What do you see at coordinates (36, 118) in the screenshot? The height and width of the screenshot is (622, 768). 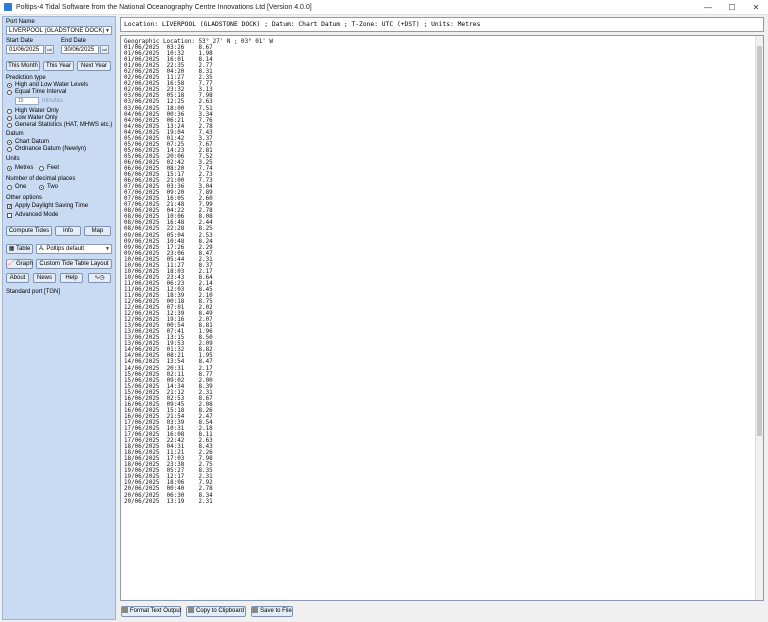 I see `pred-lw-label: Low Water Only` at bounding box center [36, 118].